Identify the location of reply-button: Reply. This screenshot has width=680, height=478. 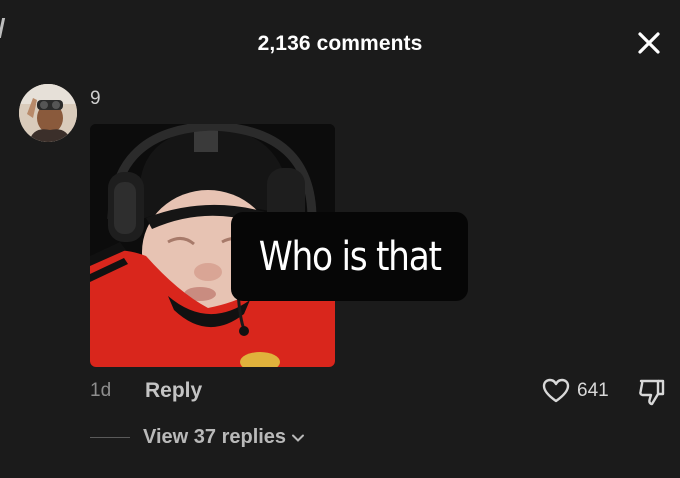
(173, 391).